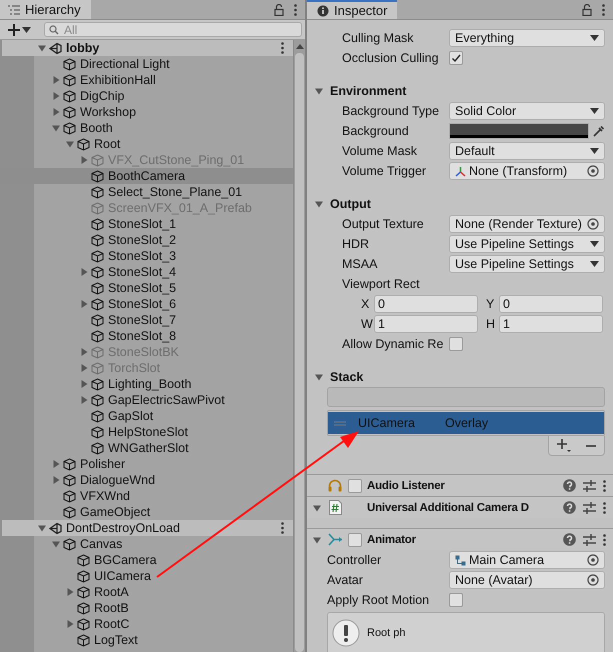  Describe the element at coordinates (45, 9) in the screenshot. I see `hierarchy-tab: Hierarchy` at that location.